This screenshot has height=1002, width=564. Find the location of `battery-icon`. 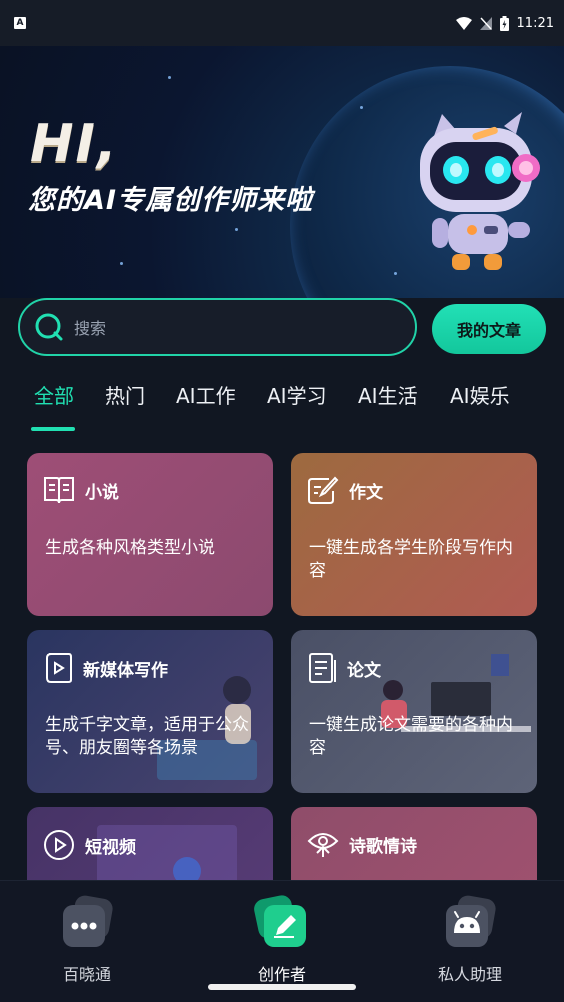

battery-icon is located at coordinates (504, 23).